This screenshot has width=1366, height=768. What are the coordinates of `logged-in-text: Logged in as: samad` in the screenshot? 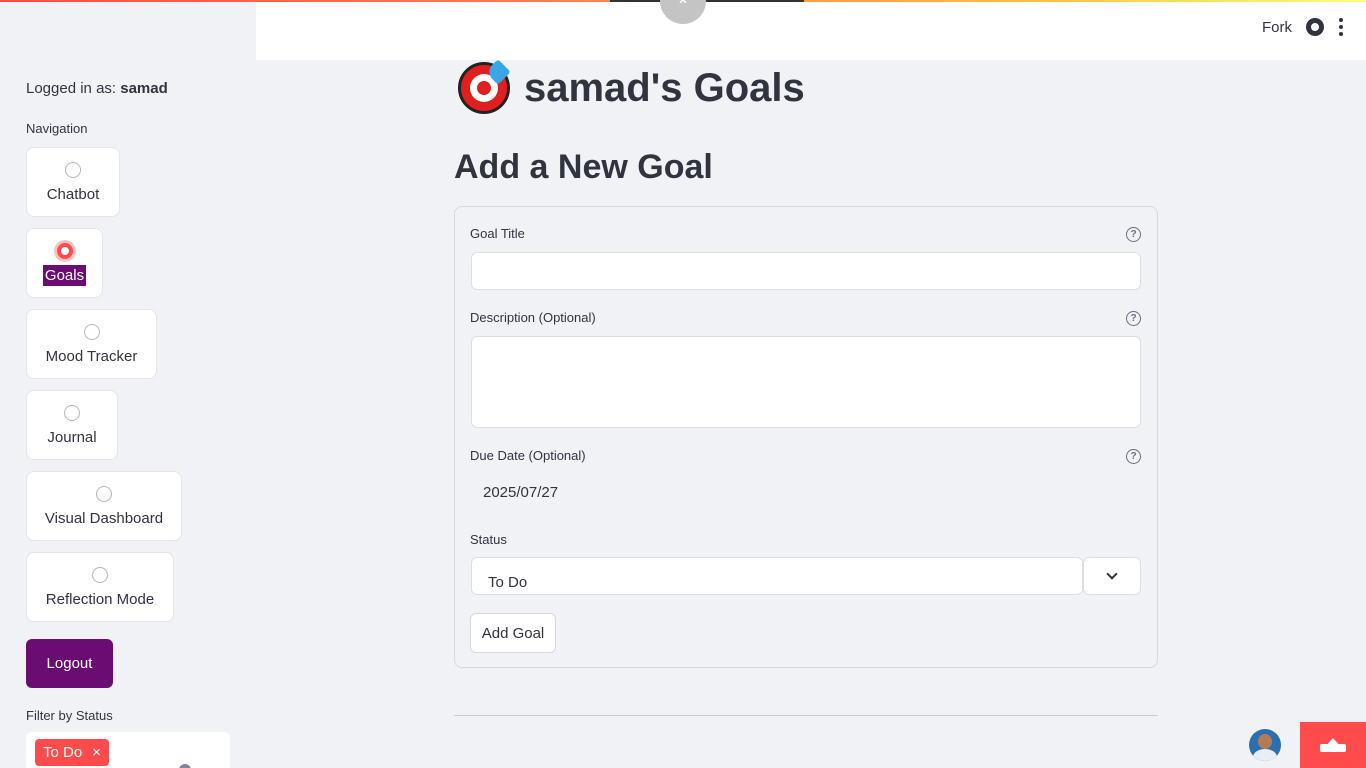 It's located at (97, 88).